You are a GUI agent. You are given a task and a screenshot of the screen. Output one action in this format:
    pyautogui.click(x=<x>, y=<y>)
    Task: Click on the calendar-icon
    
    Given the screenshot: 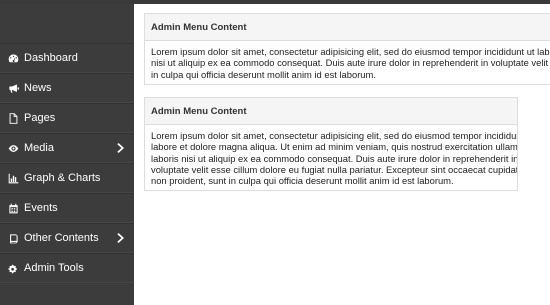 What is the action you would take?
    pyautogui.click(x=13, y=208)
    